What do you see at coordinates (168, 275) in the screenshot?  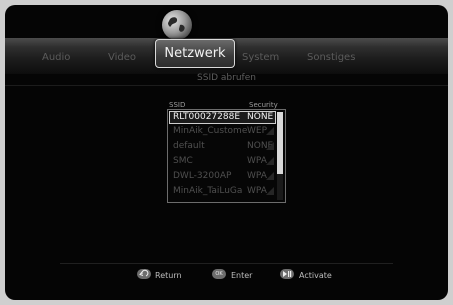 I see `return-hint: Return` at bounding box center [168, 275].